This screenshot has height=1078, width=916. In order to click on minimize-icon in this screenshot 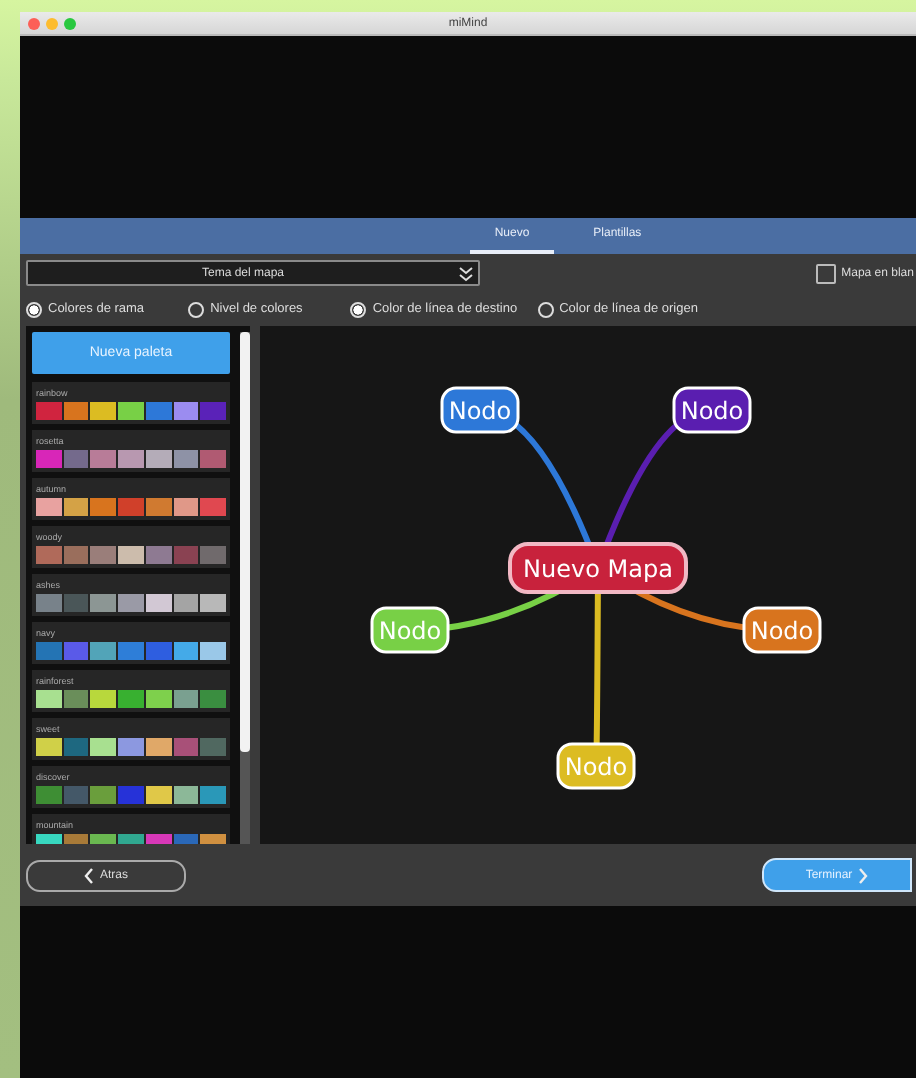, I will do `click(52, 23)`.